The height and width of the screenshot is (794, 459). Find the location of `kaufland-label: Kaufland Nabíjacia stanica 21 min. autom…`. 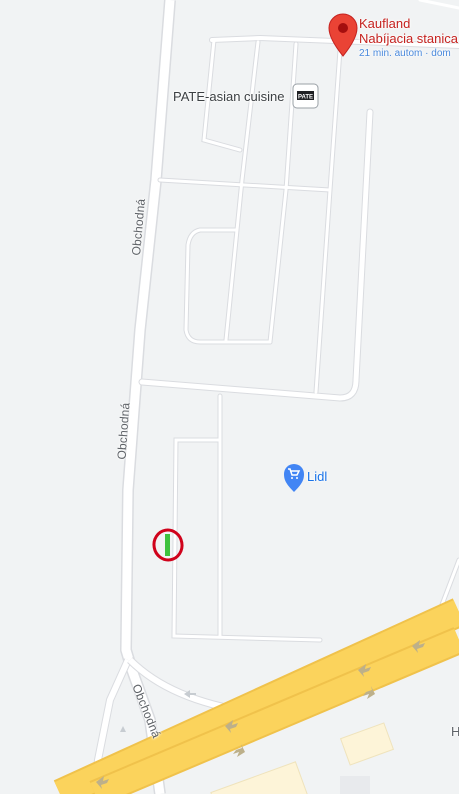

kaufland-label: Kaufland Nabíjacia stanica 21 min. autom… is located at coordinates (408, 38).